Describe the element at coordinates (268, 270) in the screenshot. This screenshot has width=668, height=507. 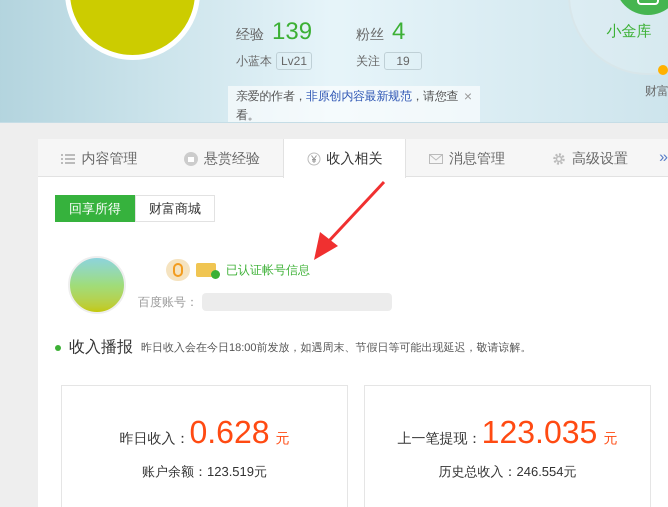
I see `verified-account-link: 已认证帐号信息` at that location.